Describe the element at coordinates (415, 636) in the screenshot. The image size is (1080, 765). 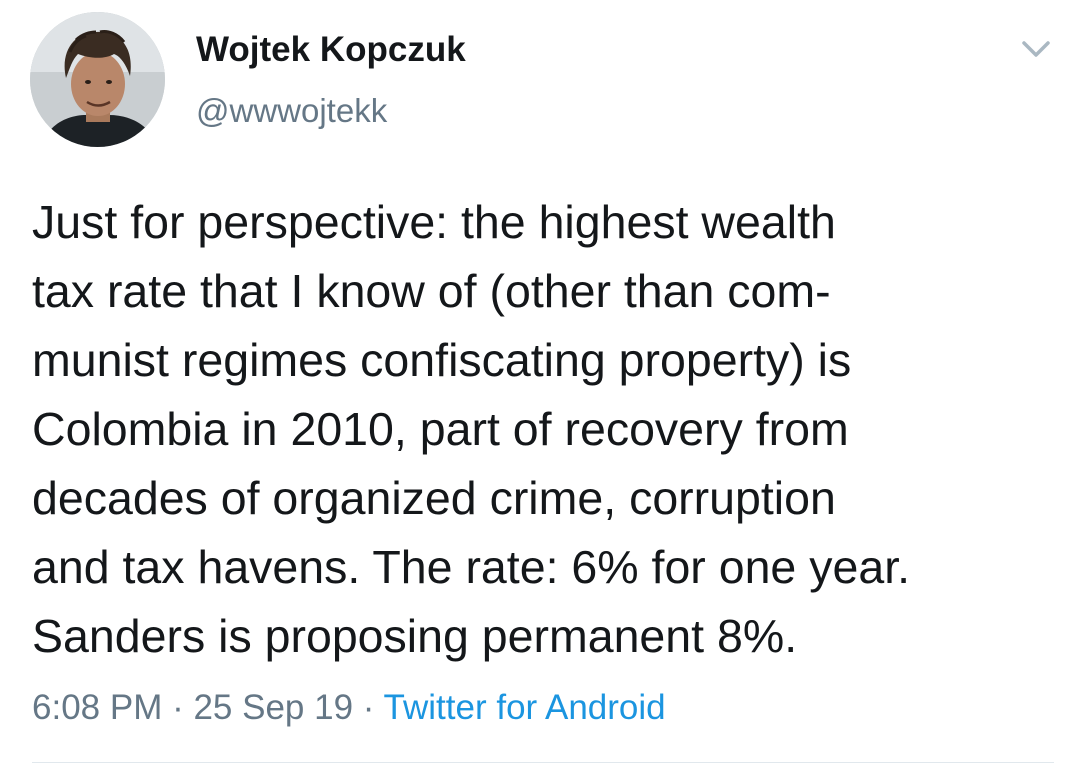
I see `tweet-text-line: Sanders is proposing permanent 8%.` at that location.